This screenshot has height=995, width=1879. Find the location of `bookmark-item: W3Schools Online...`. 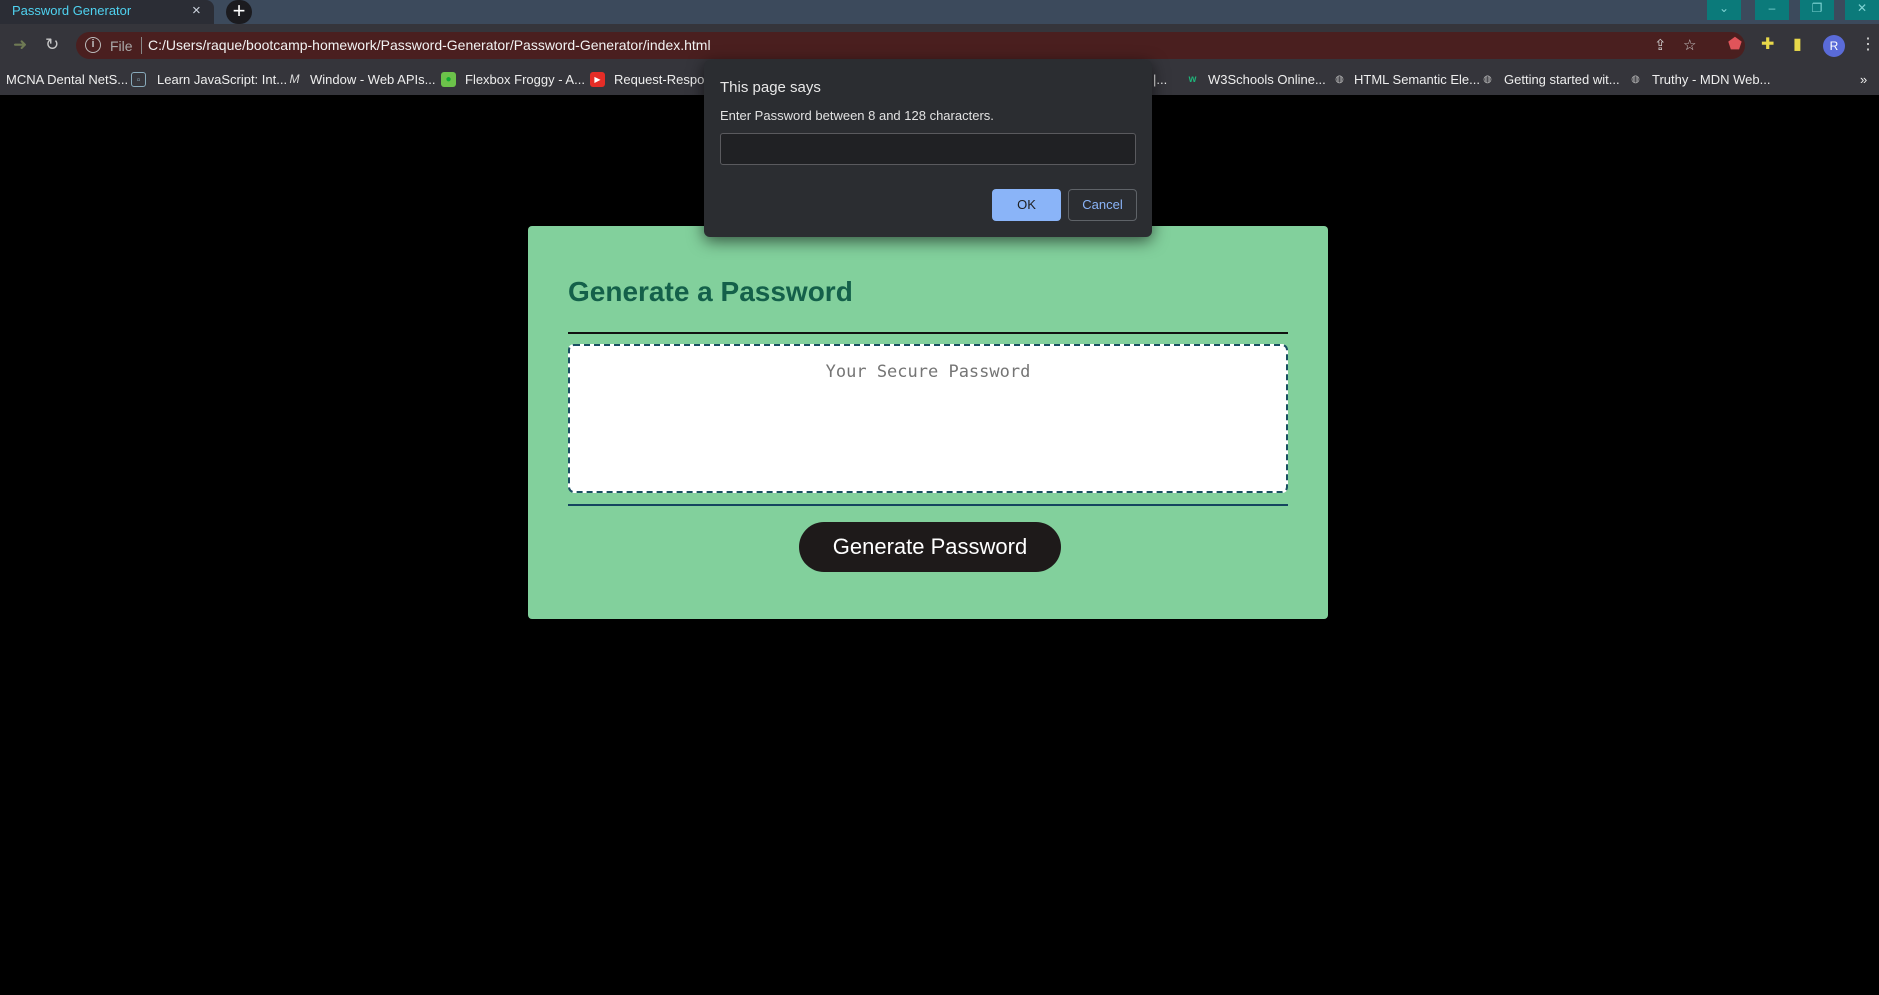

bookmark-item: W3Schools Online... is located at coordinates (1267, 79).